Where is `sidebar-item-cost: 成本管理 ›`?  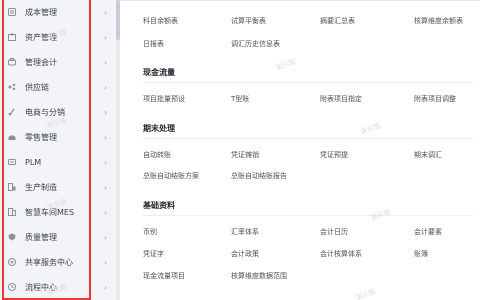
sidebar-item-cost: 成本管理 › is located at coordinates (60, 12).